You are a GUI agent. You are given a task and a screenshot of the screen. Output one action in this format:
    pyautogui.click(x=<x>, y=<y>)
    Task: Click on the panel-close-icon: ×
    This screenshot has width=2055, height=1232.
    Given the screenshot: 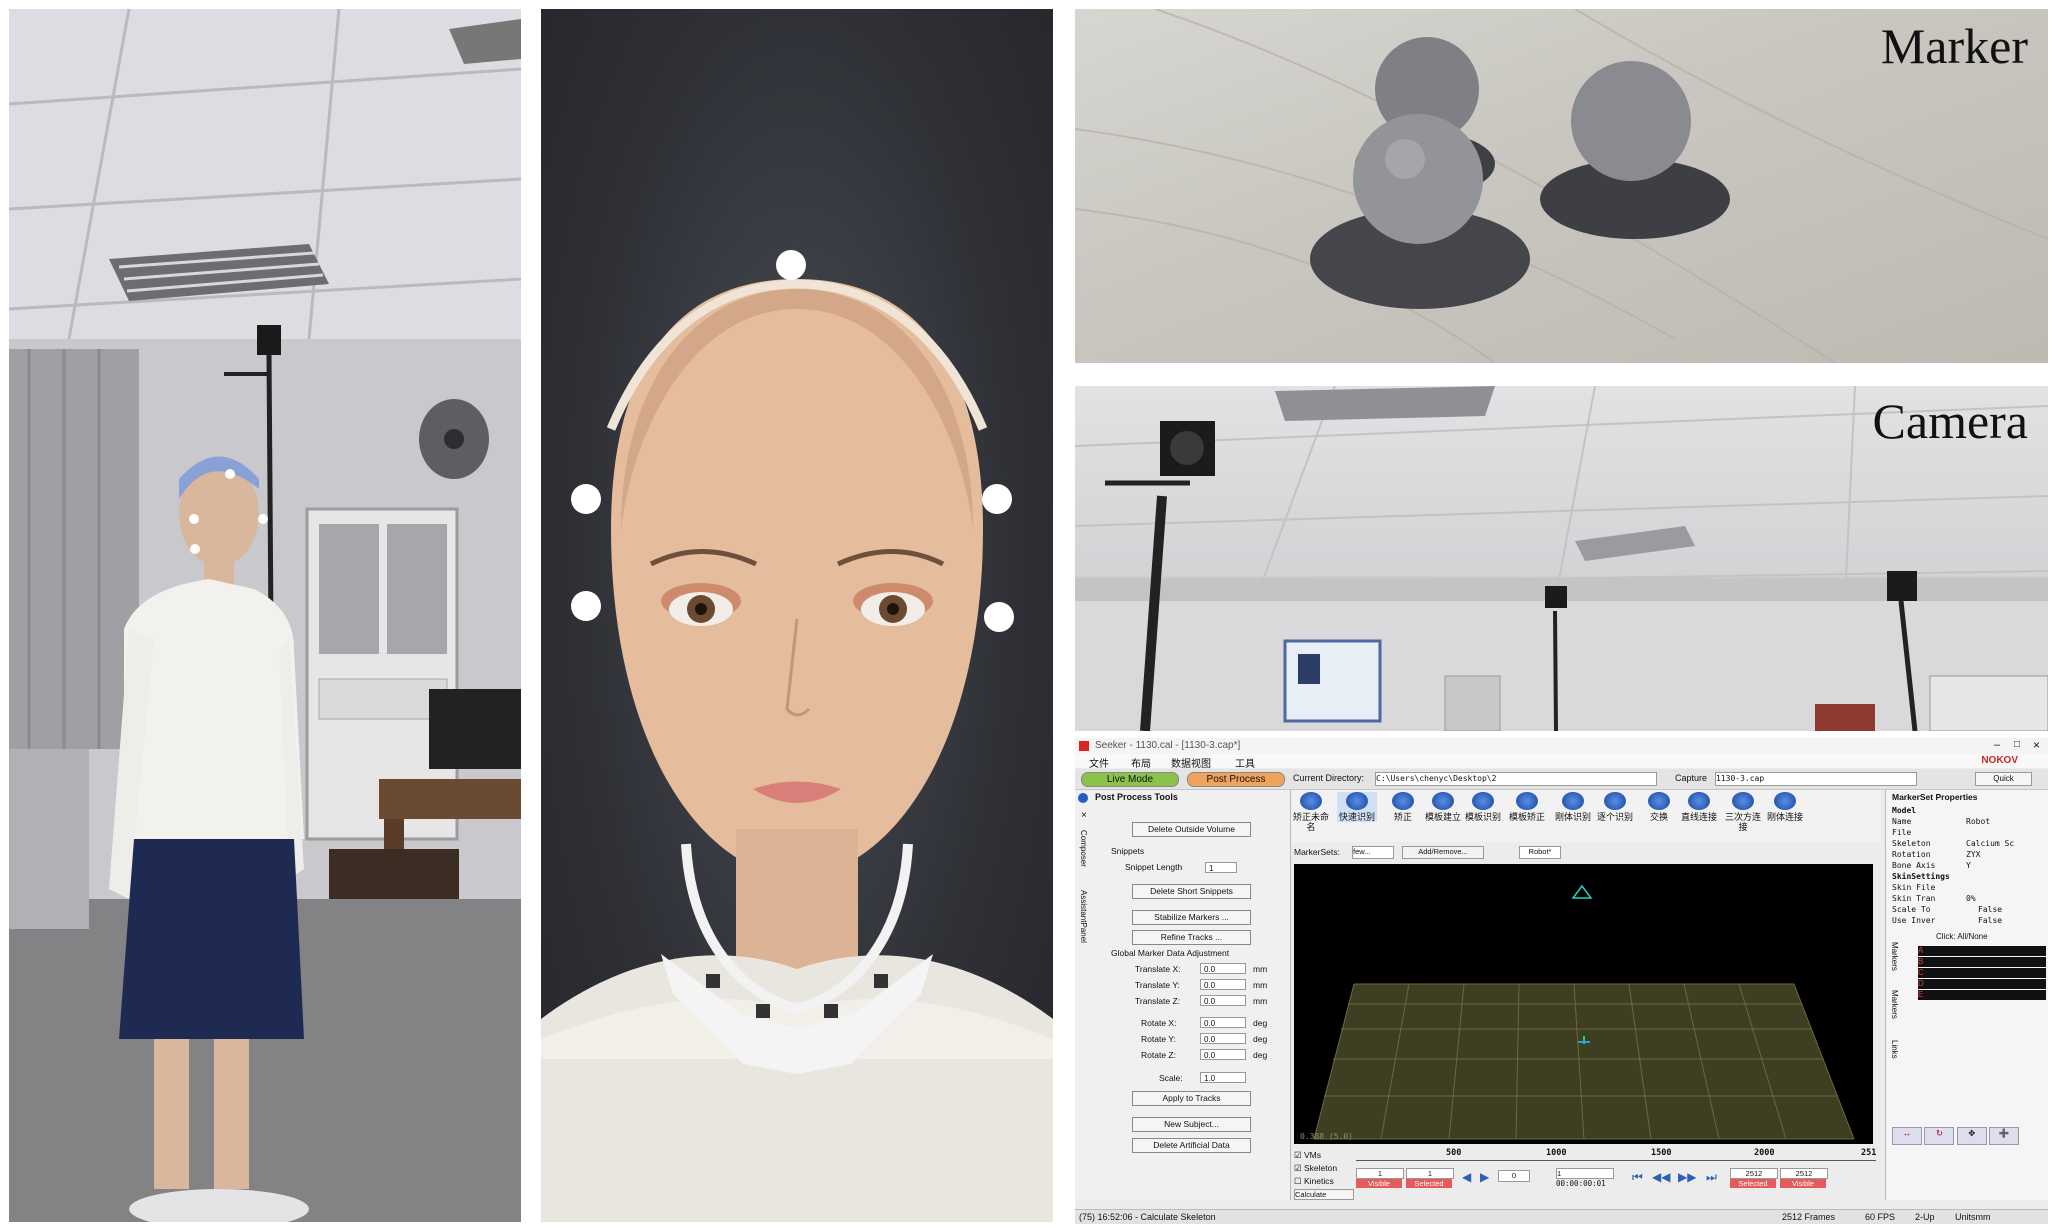 What is the action you would take?
    pyautogui.click(x=1084, y=815)
    